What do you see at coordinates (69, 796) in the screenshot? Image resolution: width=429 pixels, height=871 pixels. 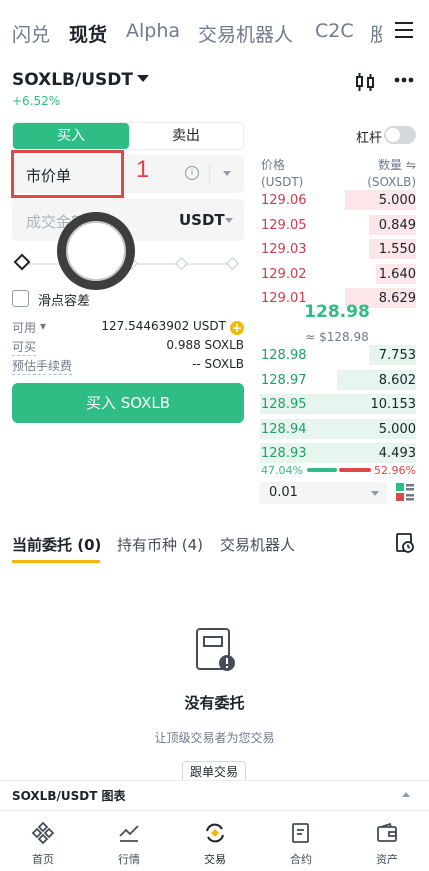 I see `chart-bar-label: SOXLB/USDT 图表` at bounding box center [69, 796].